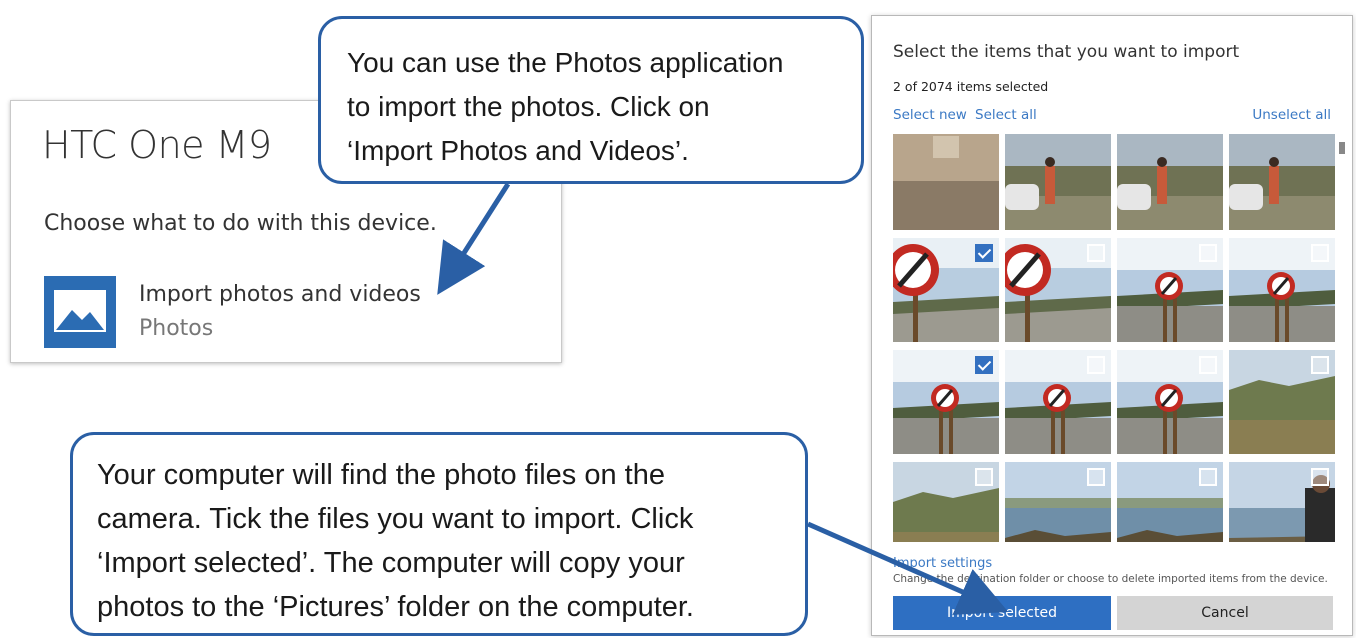  What do you see at coordinates (240, 223) in the screenshot?
I see `device-prompt: Choose what to do with this device.` at bounding box center [240, 223].